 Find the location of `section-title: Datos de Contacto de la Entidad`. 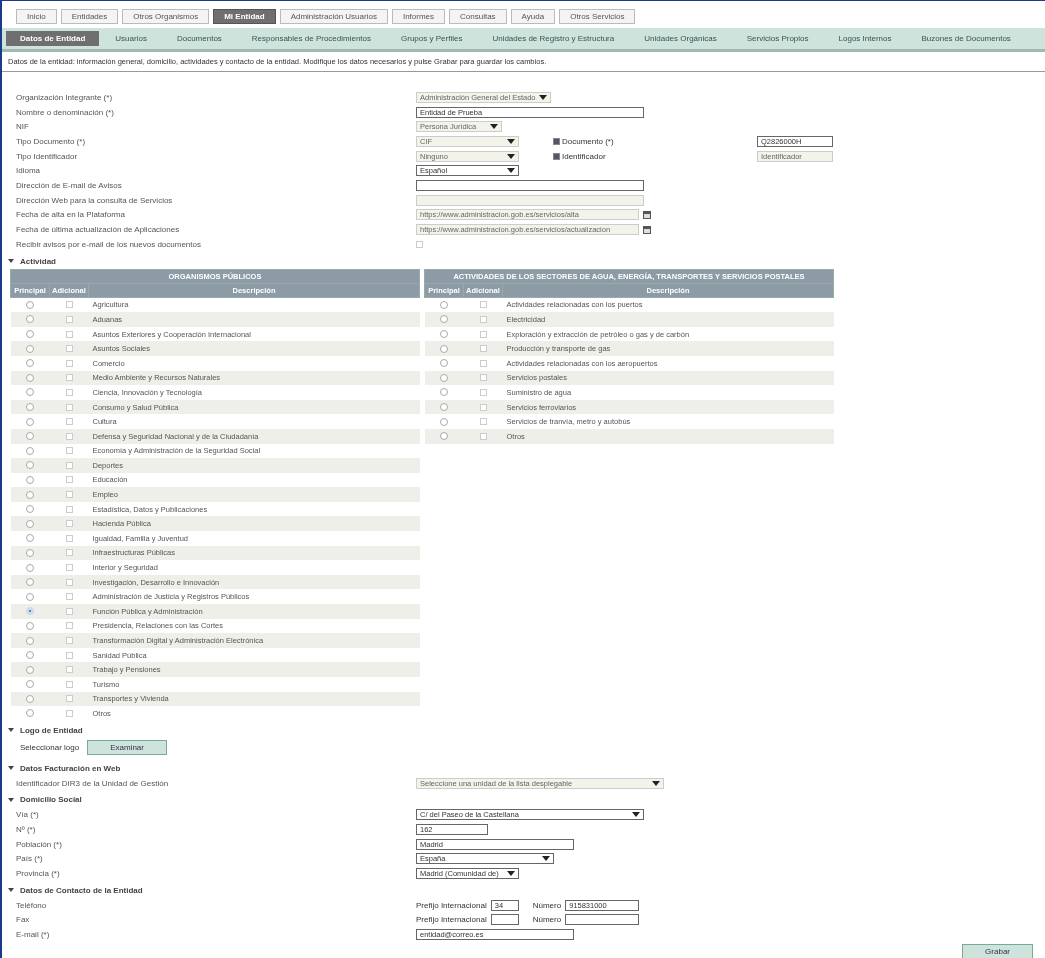

section-title: Datos de Contacto de la Entidad is located at coordinates (81, 890).